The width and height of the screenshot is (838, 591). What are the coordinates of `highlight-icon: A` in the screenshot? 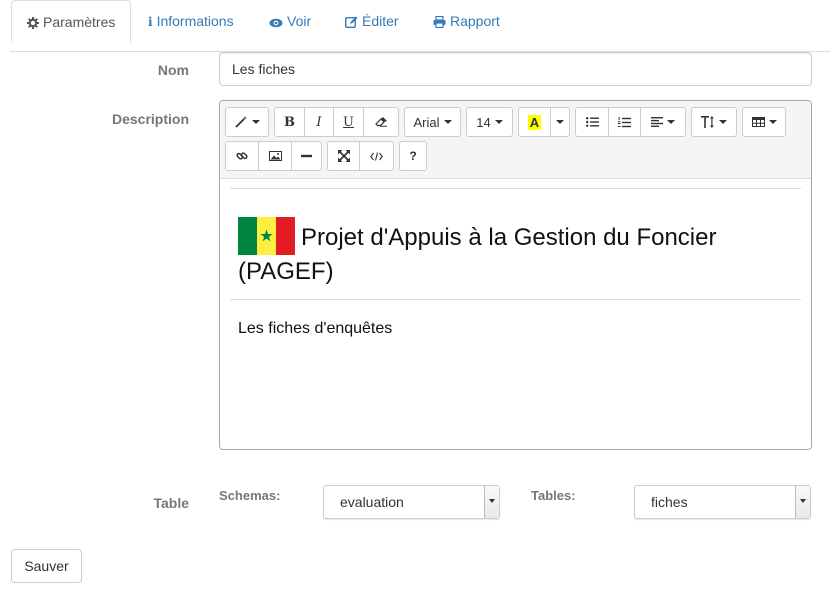 It's located at (534, 122).